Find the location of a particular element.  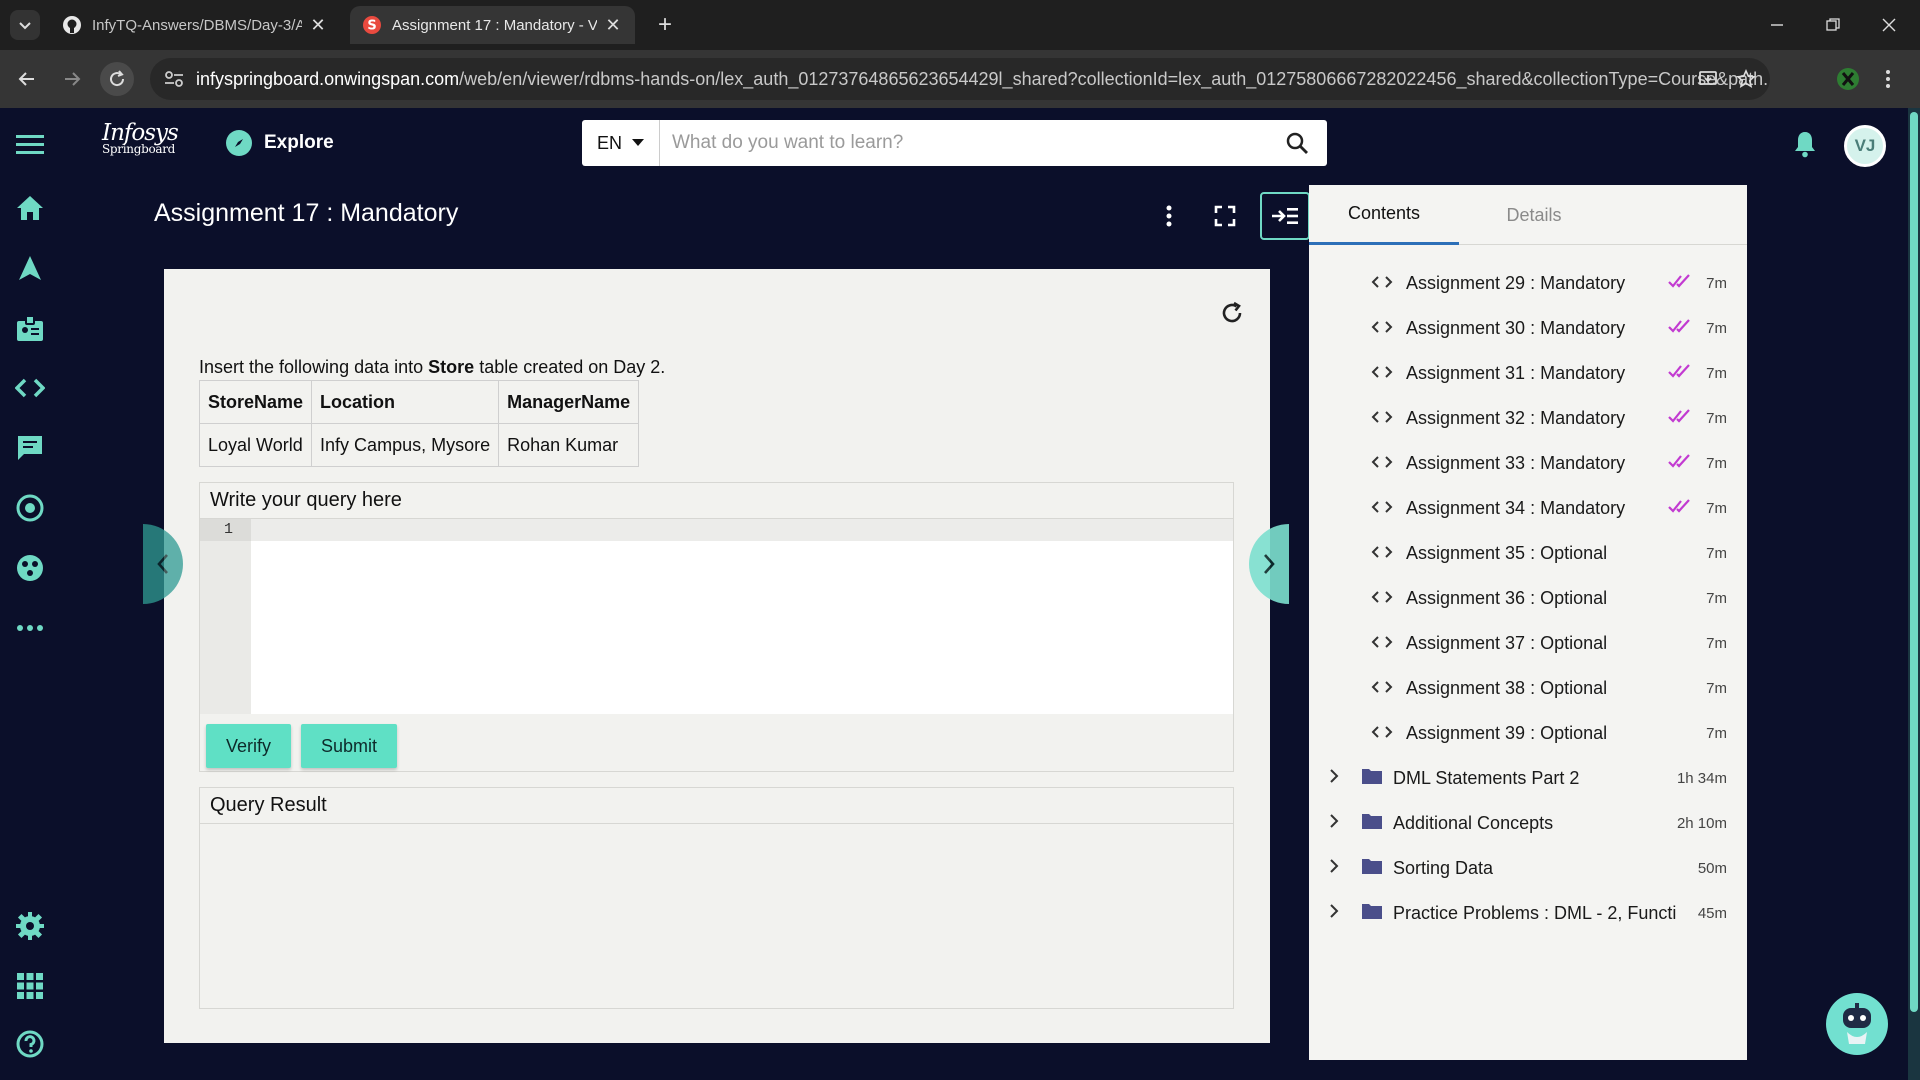

reload-button is located at coordinates (117, 79).